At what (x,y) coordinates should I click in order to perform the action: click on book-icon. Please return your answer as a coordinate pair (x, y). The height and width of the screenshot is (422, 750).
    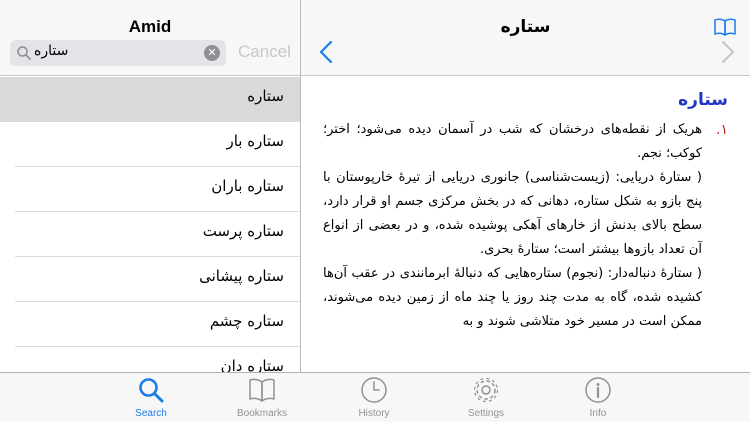
    Looking at the image, I should click on (262, 390).